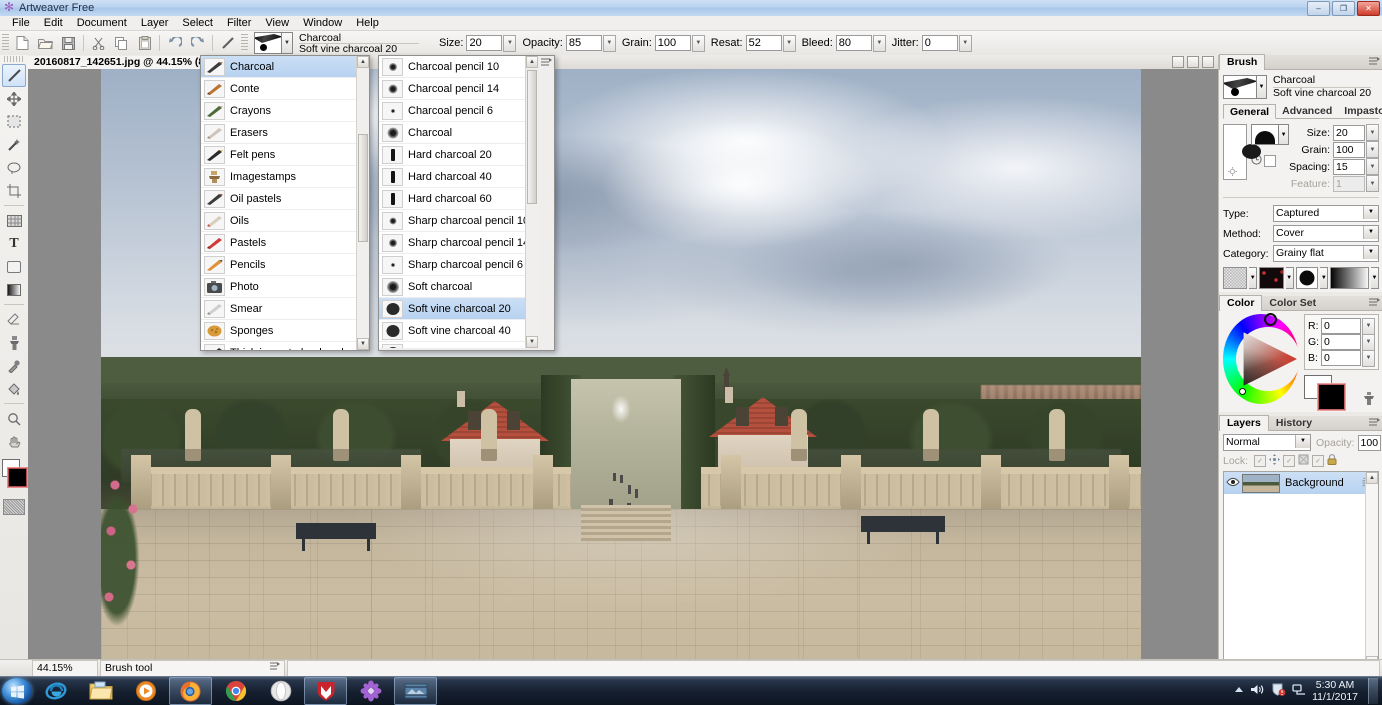  I want to click on document-restore-button, so click(1193, 62).